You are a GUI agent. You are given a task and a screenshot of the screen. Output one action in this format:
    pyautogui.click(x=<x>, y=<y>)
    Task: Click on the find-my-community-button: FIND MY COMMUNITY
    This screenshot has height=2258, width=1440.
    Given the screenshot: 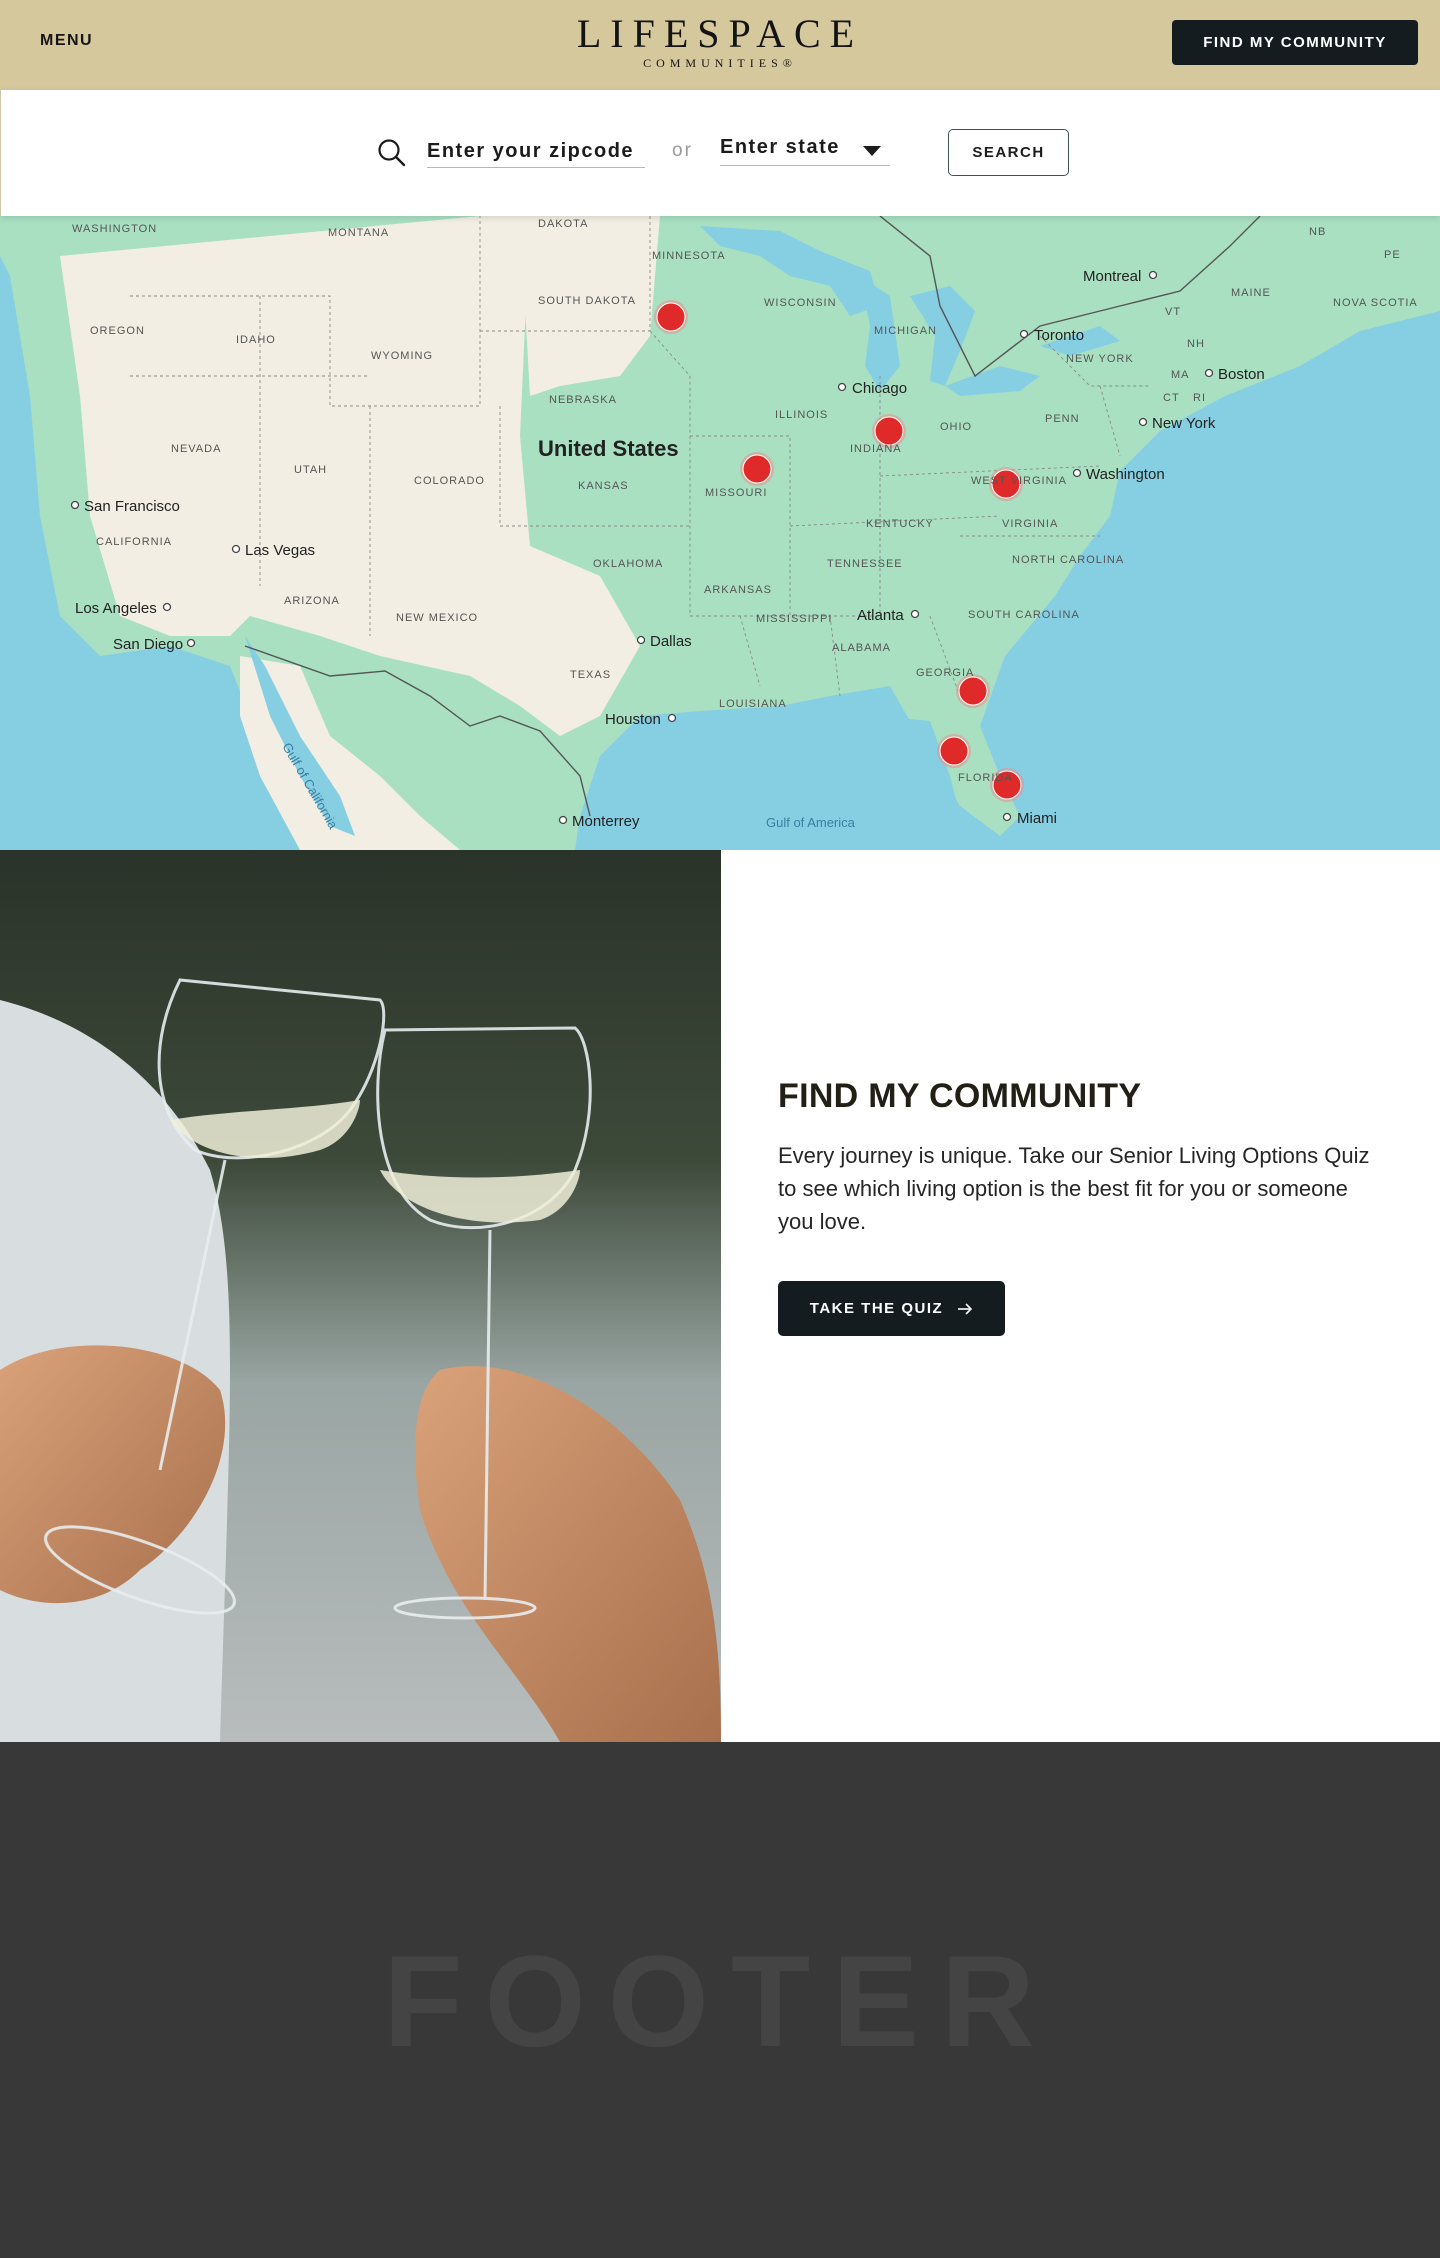 What is the action you would take?
    pyautogui.click(x=1295, y=42)
    